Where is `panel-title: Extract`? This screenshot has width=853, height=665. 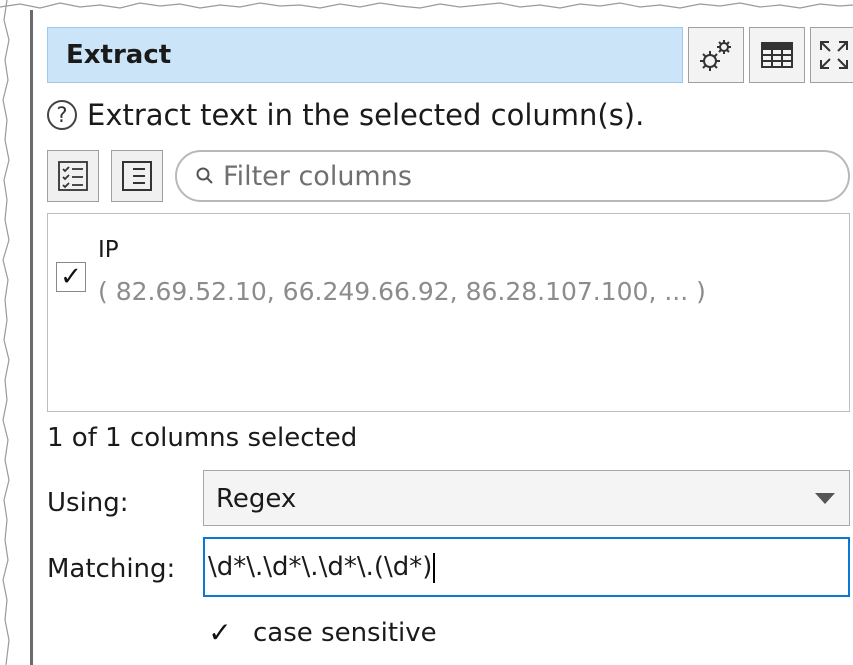 panel-title: Extract is located at coordinates (119, 55).